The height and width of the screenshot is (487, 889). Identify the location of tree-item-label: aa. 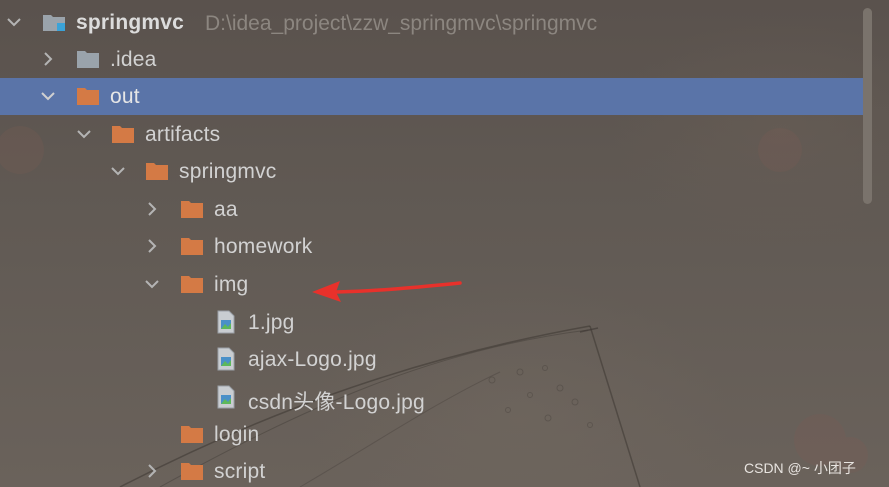
(226, 209).